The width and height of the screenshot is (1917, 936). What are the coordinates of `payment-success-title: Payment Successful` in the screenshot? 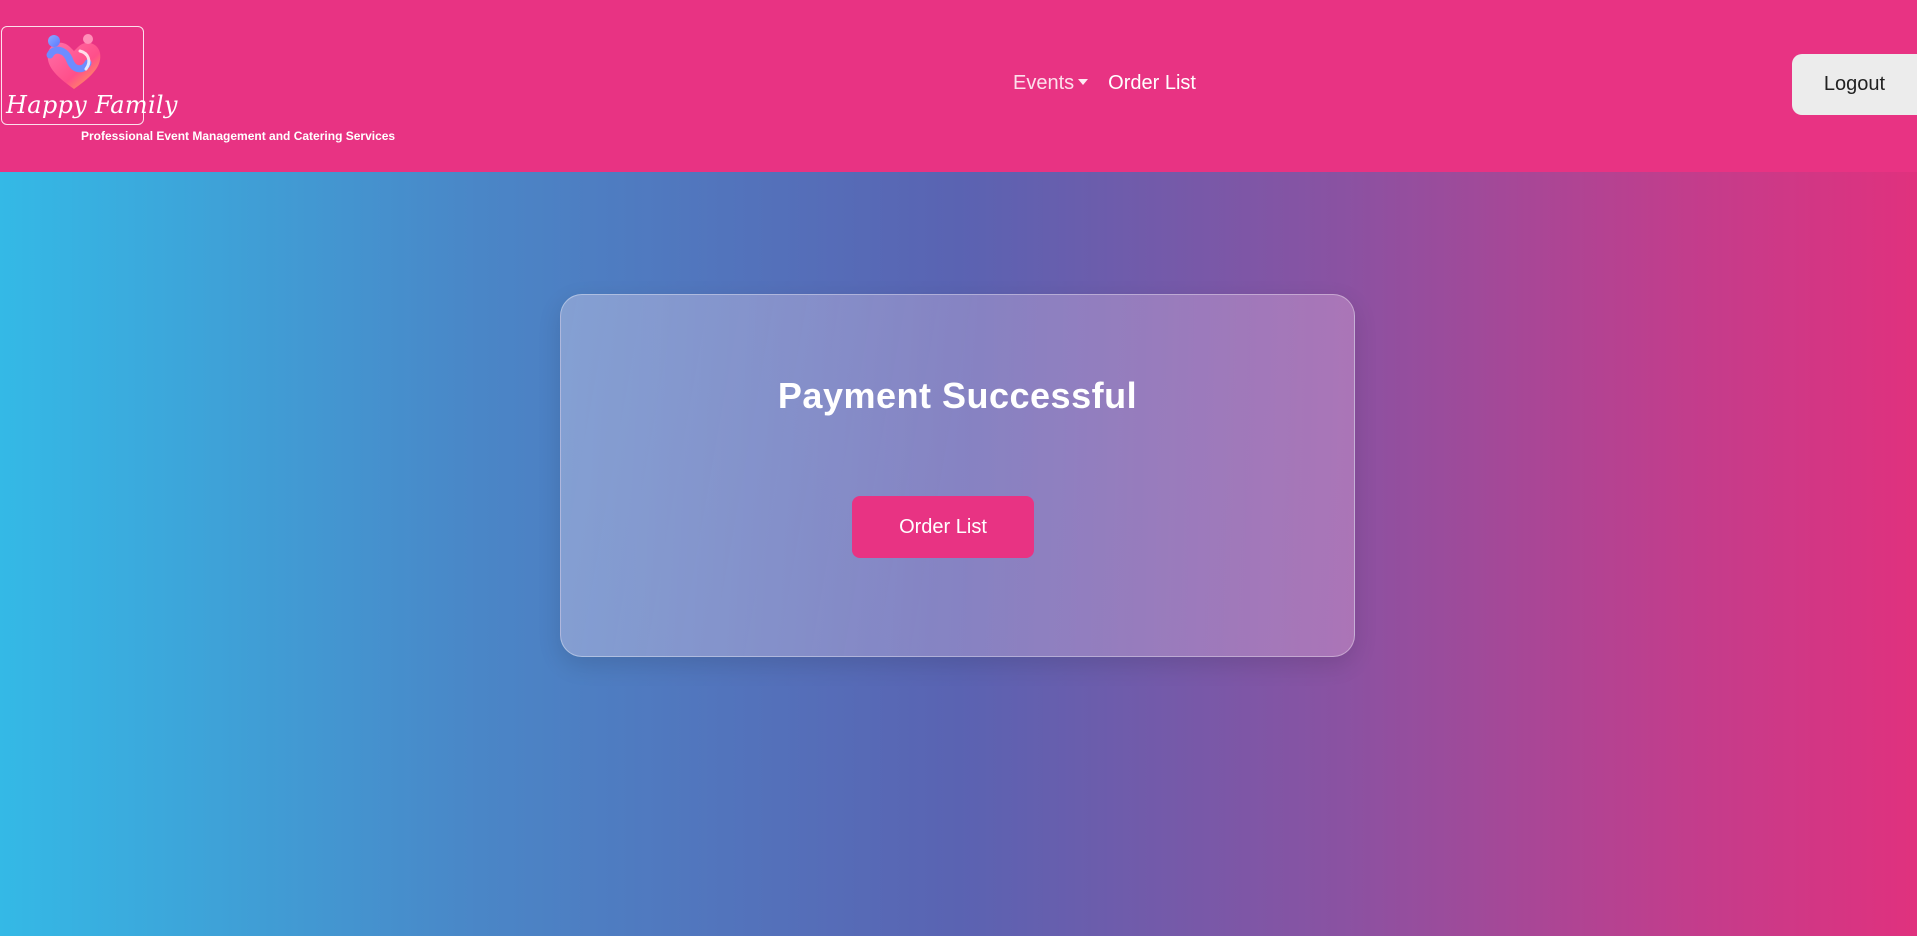 It's located at (957, 395).